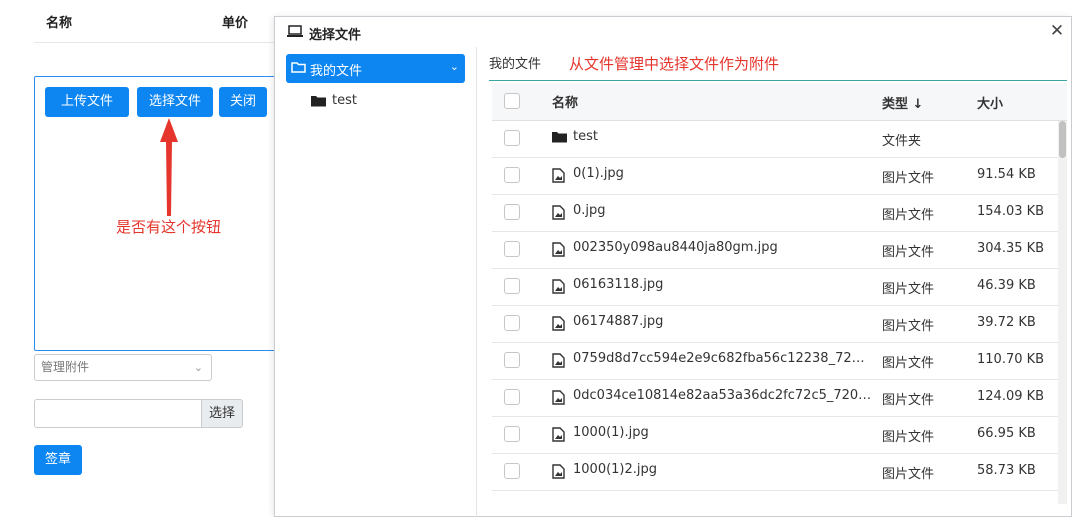  What do you see at coordinates (779, 250) in the screenshot?
I see `table-row: 002350y098au8440ja80gm.jpg 图片文件 304.35 KB` at bounding box center [779, 250].